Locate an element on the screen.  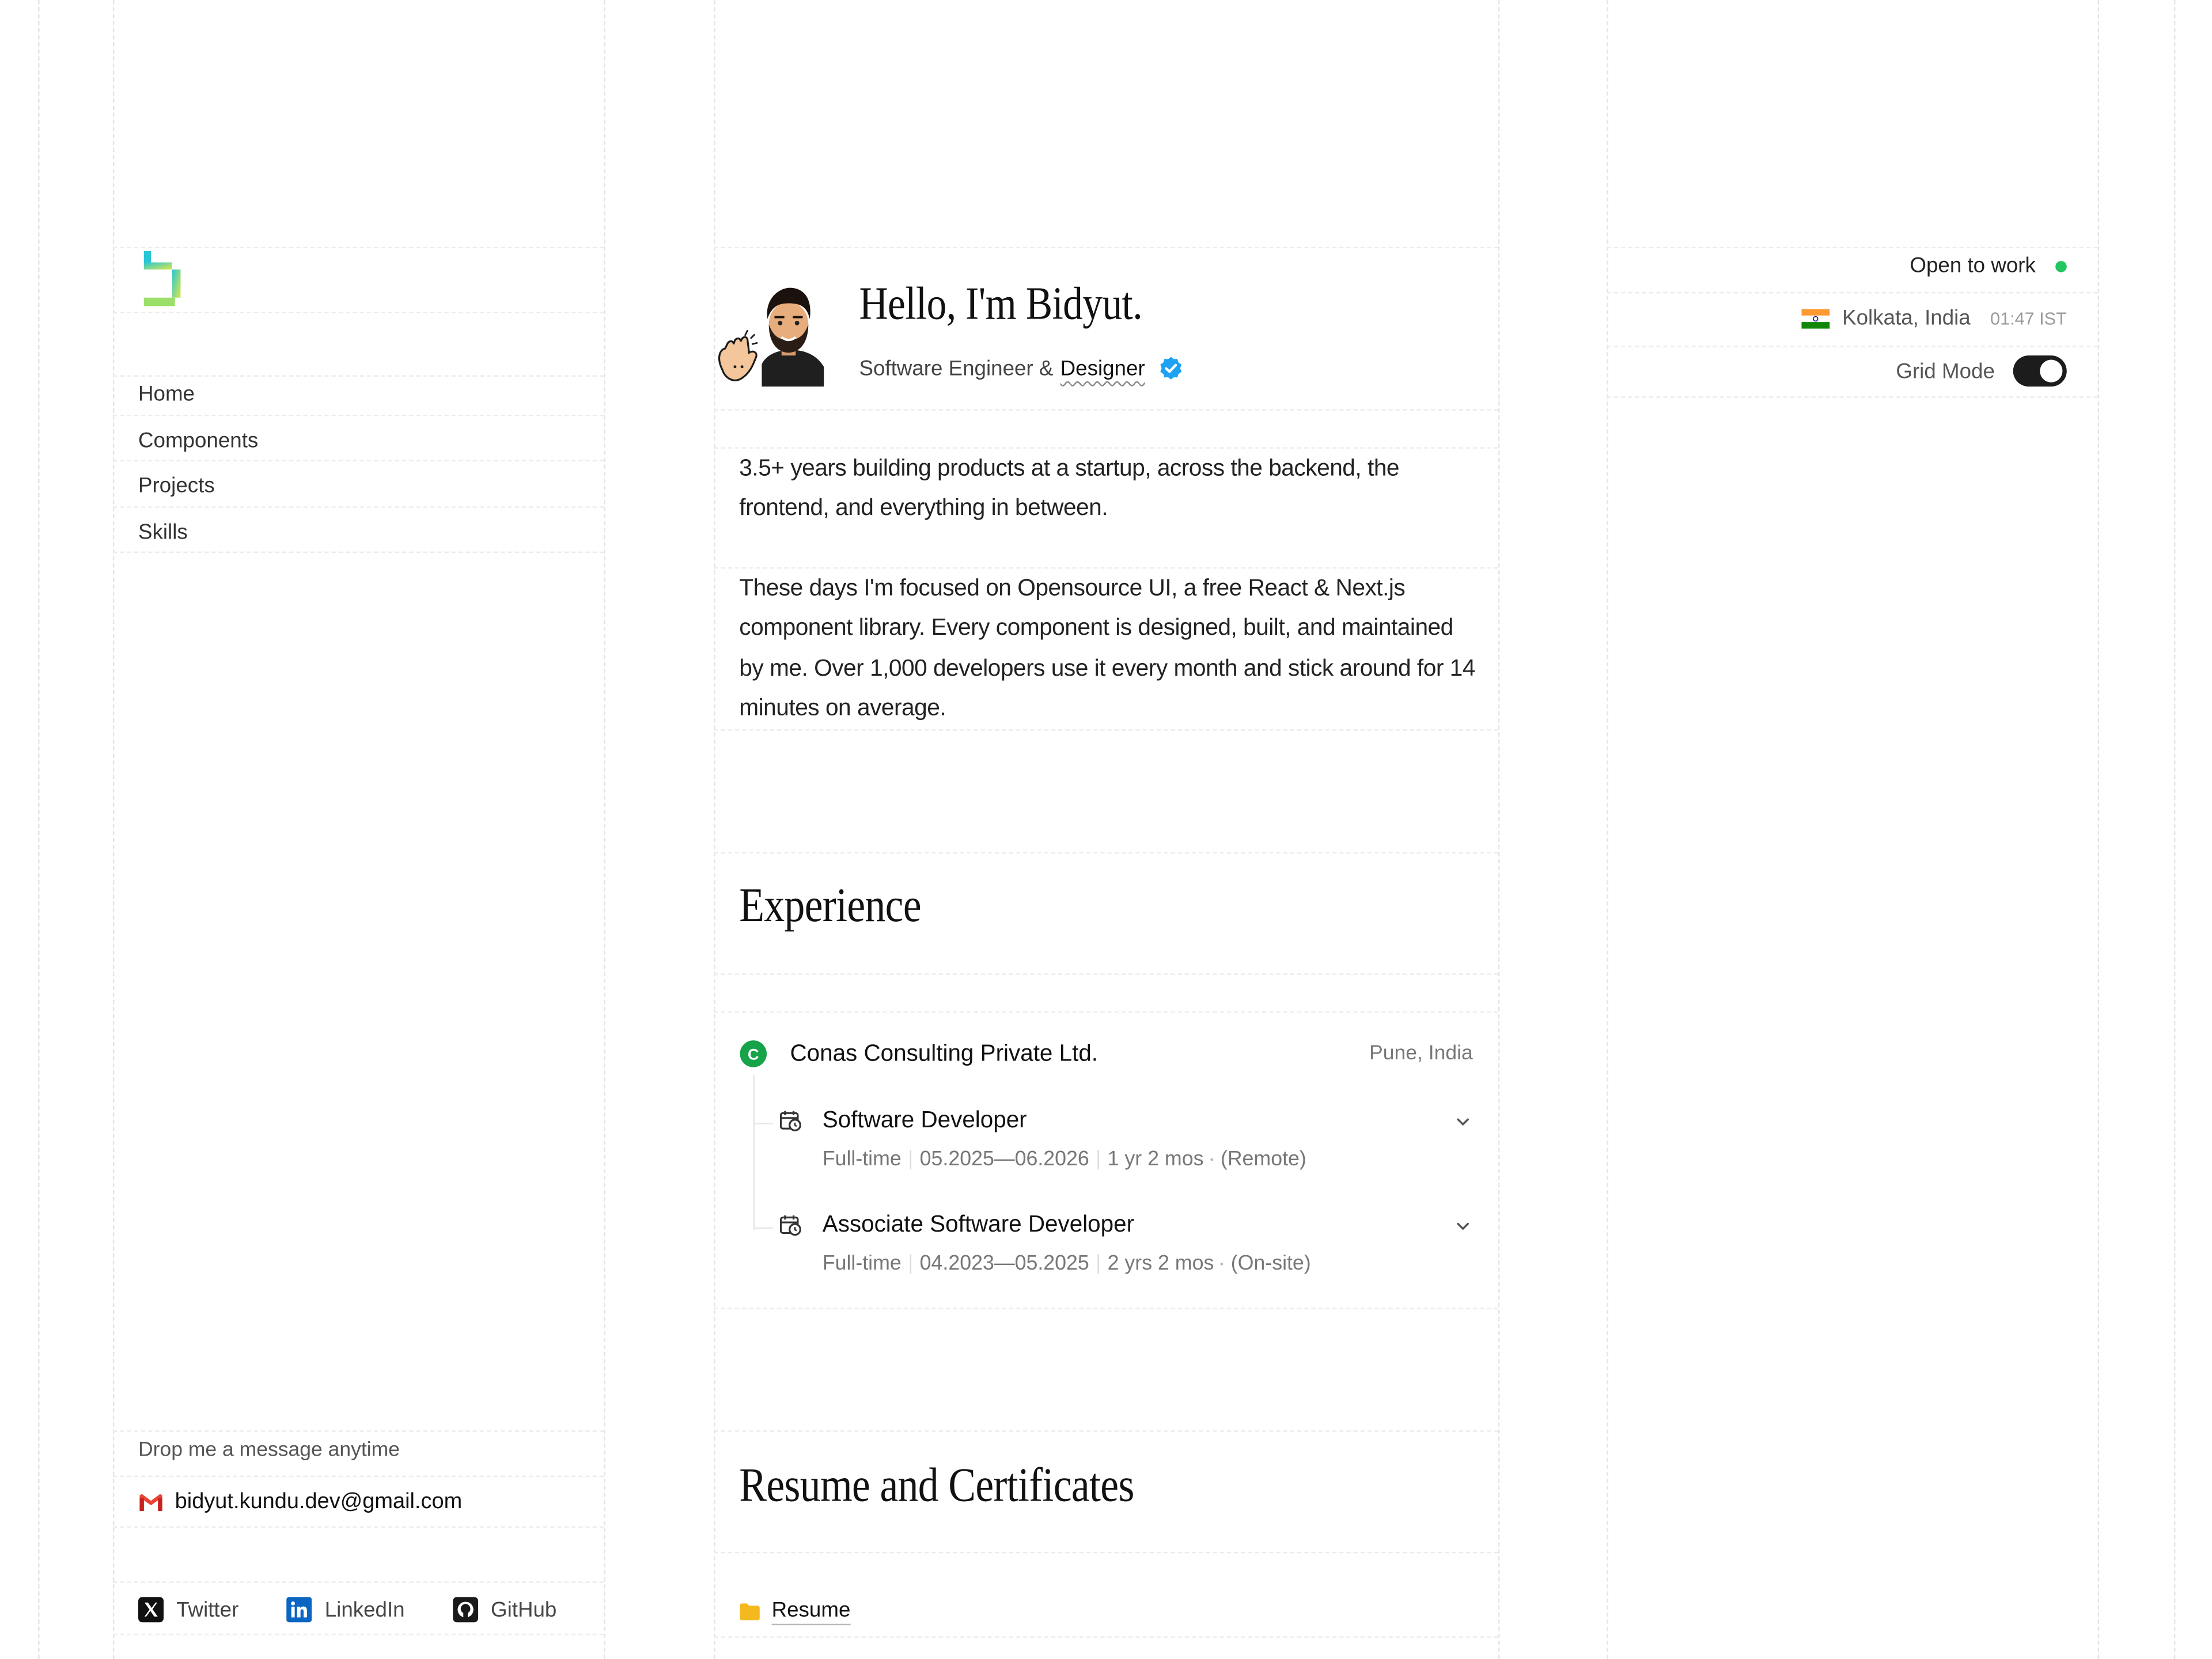
social-linkedin: LinkedIn is located at coordinates (345, 1610).